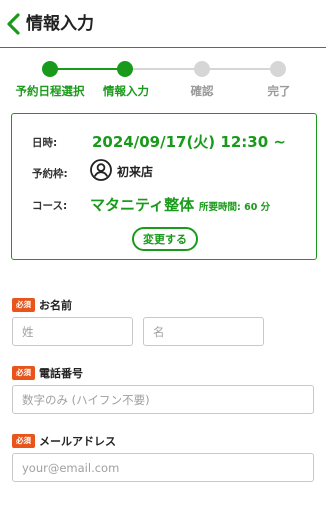 This screenshot has width=326, height=518. Describe the element at coordinates (163, 467) in the screenshot. I see `email-input` at that location.